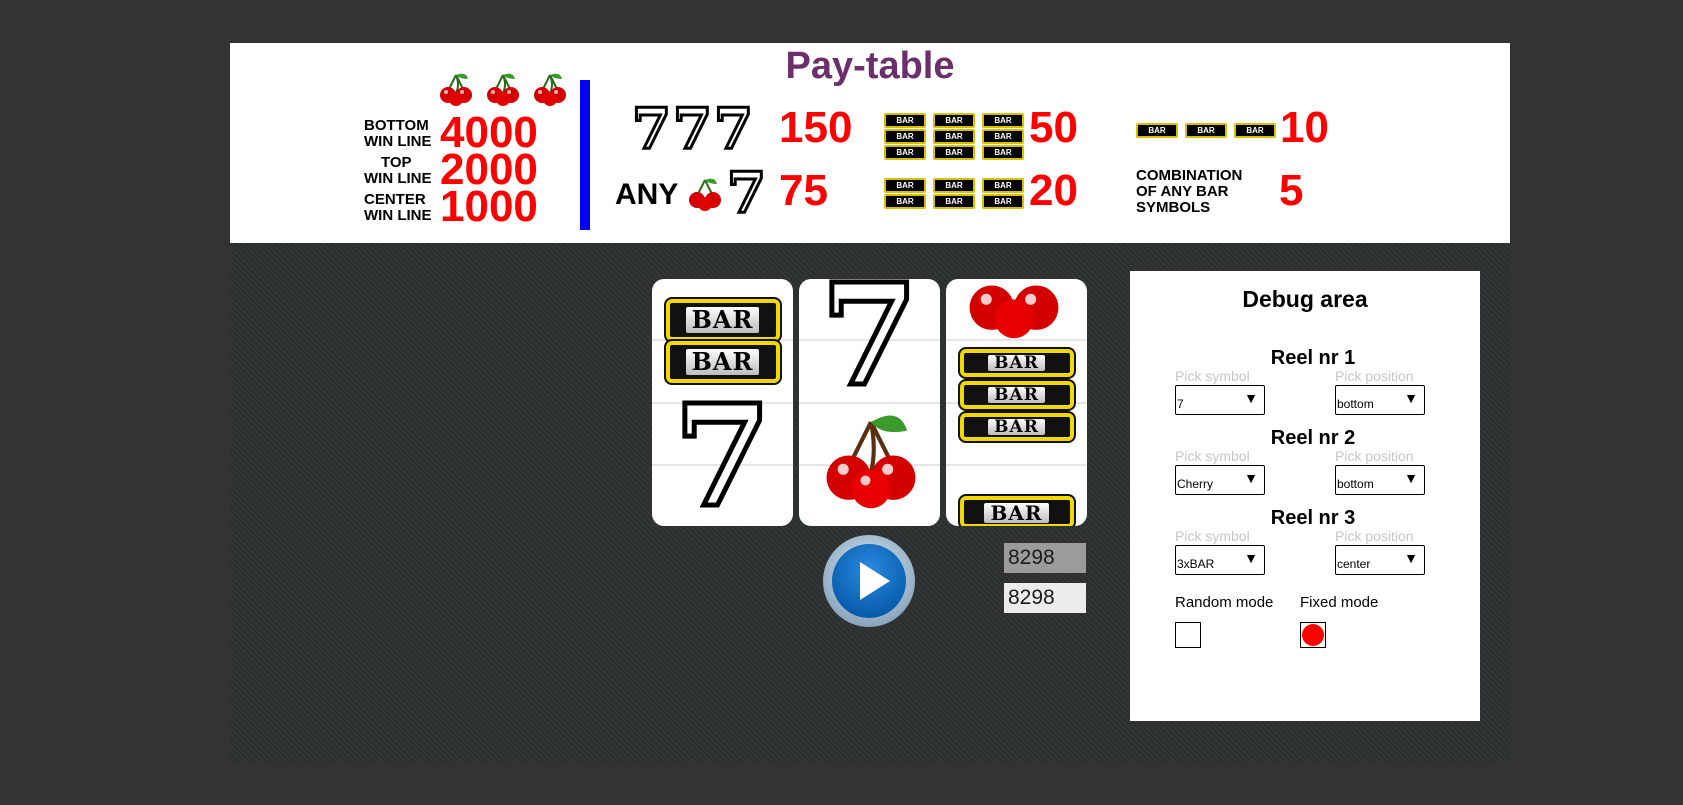  I want to click on reels: BAR BAR 7 7 BAR BAR BAR BAR, so click(869, 402).